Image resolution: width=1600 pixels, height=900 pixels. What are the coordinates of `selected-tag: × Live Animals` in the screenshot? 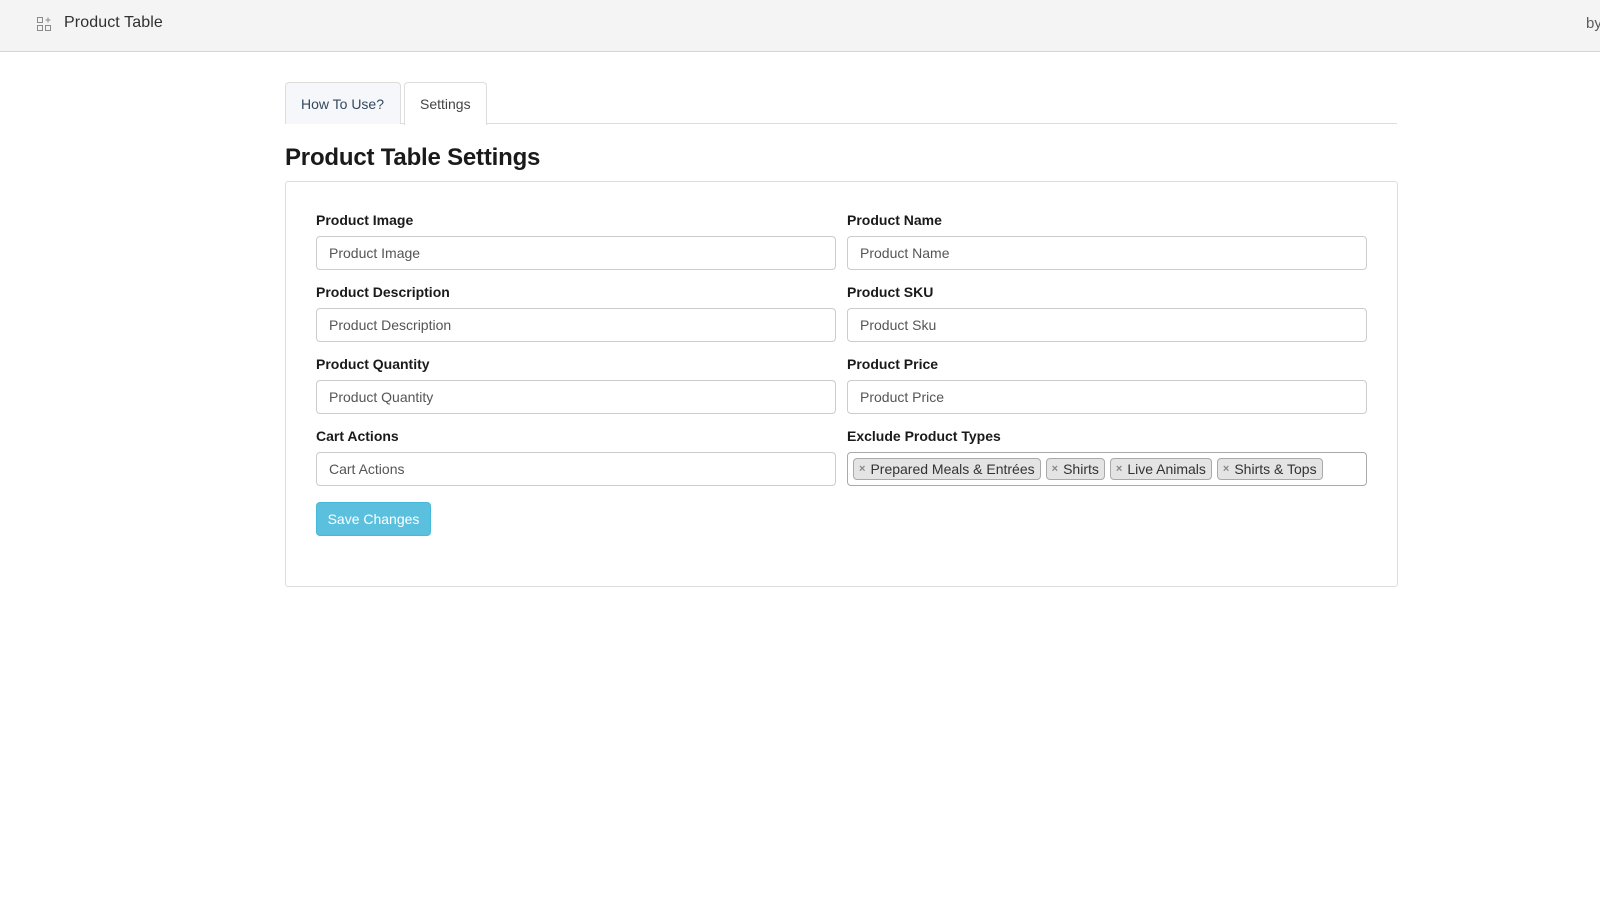 It's located at (1160, 469).